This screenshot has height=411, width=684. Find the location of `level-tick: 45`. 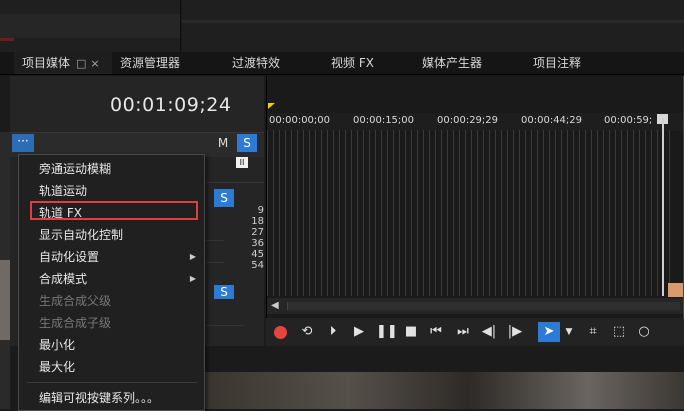

level-tick: 45 is located at coordinates (257, 254).